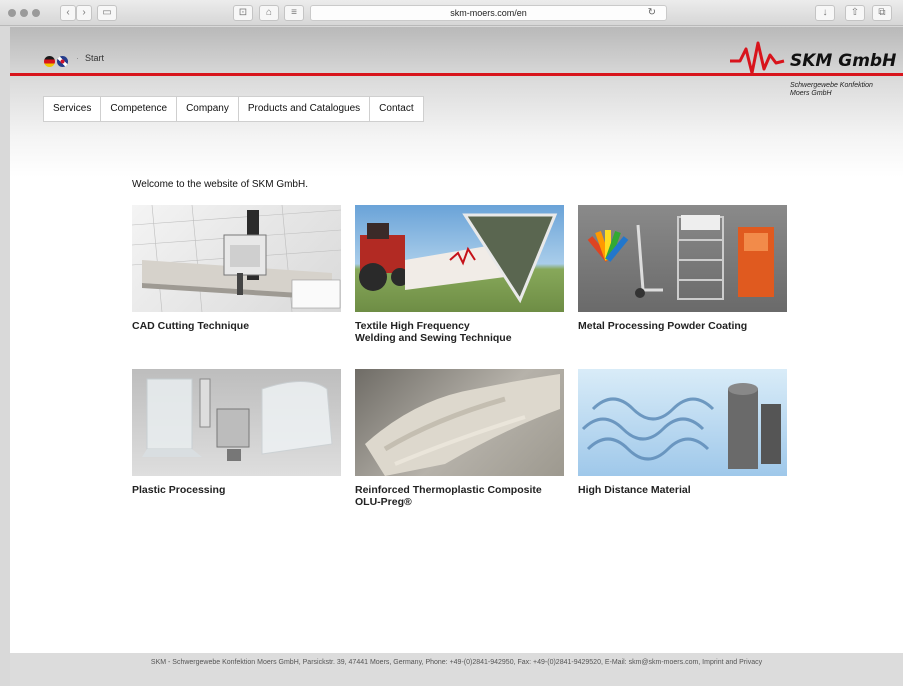 Image resolution: width=903 pixels, height=686 pixels. I want to click on address-bar: skm-moers.com/en ↻, so click(488, 13).